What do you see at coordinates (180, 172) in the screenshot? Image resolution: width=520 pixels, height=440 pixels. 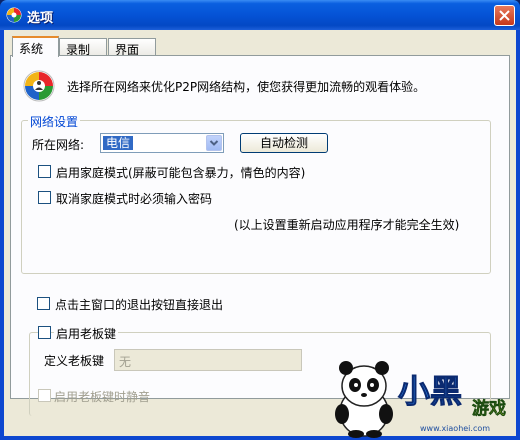 I see `family-mode-label: 启用家庭模式(屏蔽可能包含暴力，情色的内容)` at bounding box center [180, 172].